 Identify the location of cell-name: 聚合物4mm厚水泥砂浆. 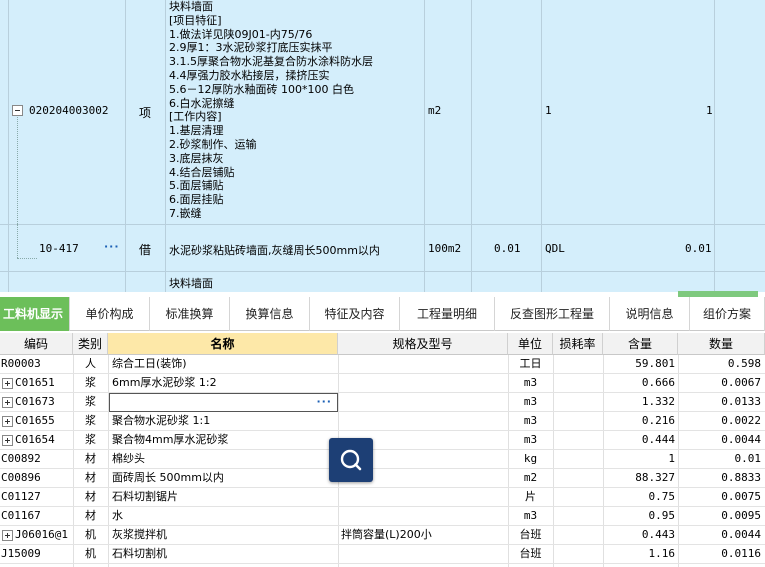
(223, 440).